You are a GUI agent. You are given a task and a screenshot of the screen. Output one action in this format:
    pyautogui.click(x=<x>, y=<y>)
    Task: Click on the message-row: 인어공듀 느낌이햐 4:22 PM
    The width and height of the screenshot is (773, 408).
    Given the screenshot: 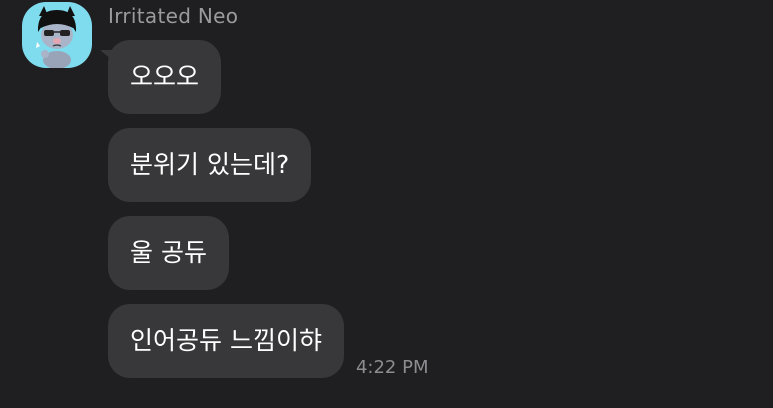 What is the action you would take?
    pyautogui.click(x=268, y=341)
    